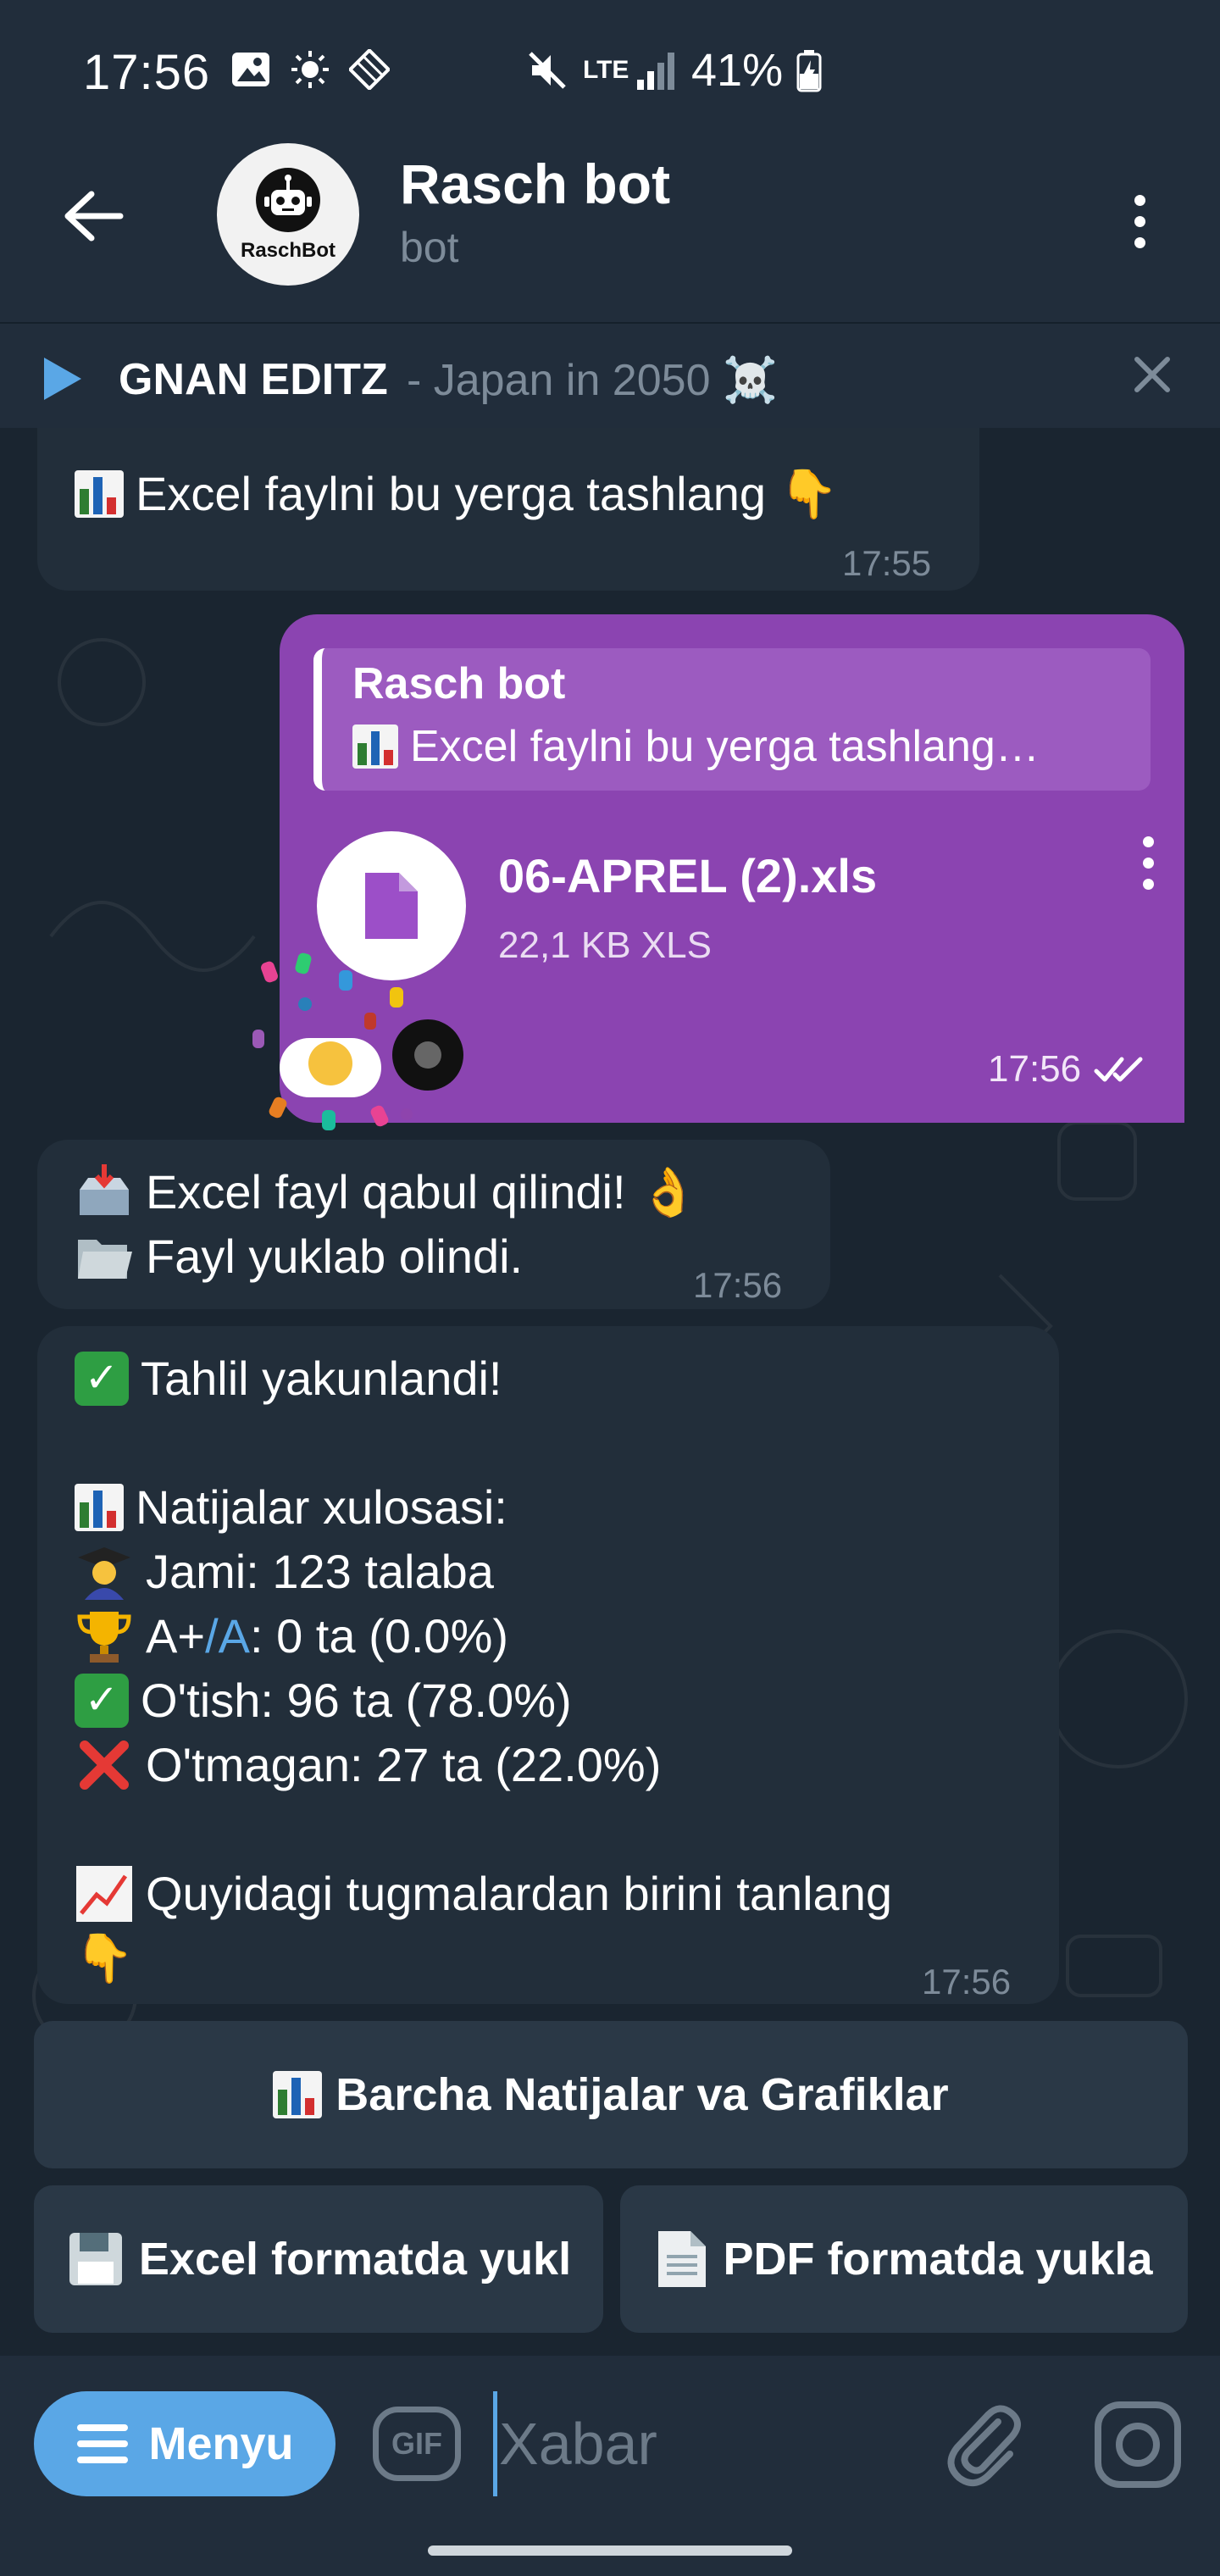  I want to click on network-type: LTE, so click(606, 70).